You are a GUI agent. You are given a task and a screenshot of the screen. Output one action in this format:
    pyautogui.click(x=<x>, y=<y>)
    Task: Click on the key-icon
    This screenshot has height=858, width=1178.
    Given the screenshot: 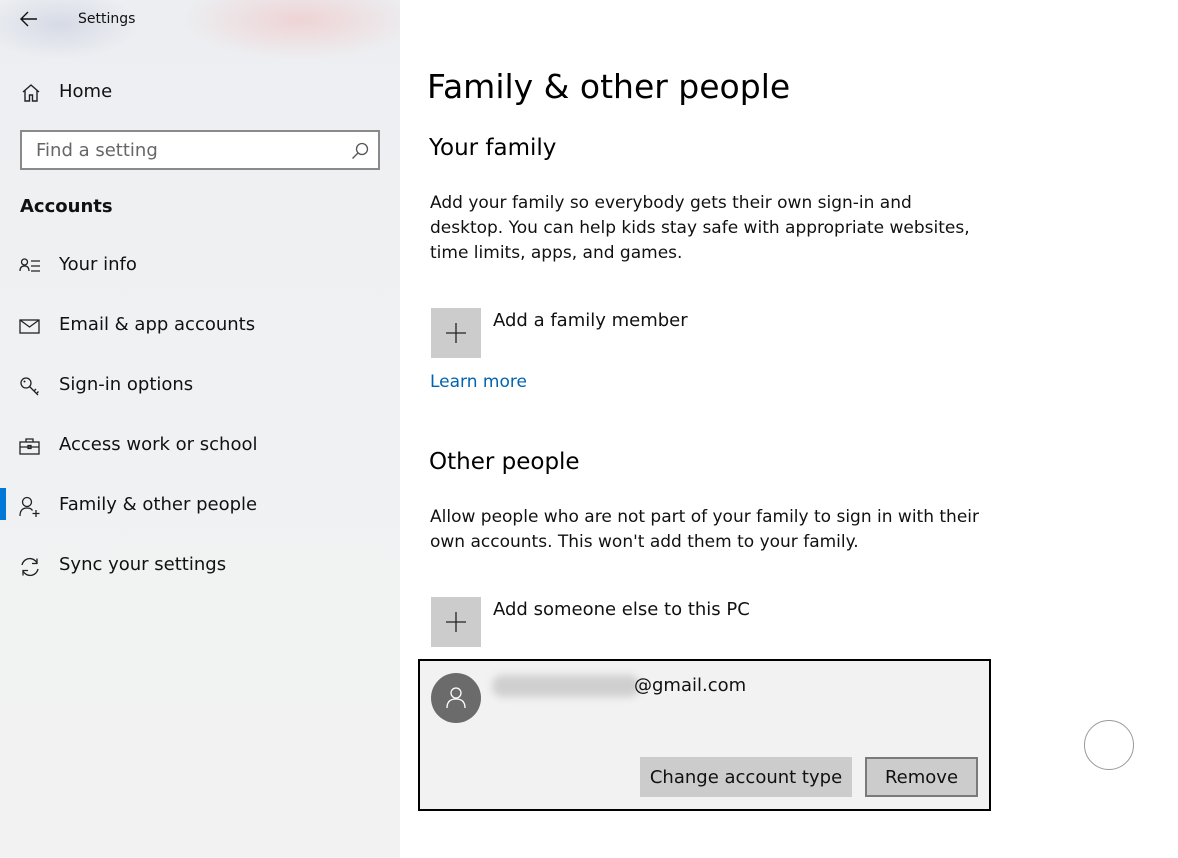 What is the action you would take?
    pyautogui.click(x=29, y=386)
    